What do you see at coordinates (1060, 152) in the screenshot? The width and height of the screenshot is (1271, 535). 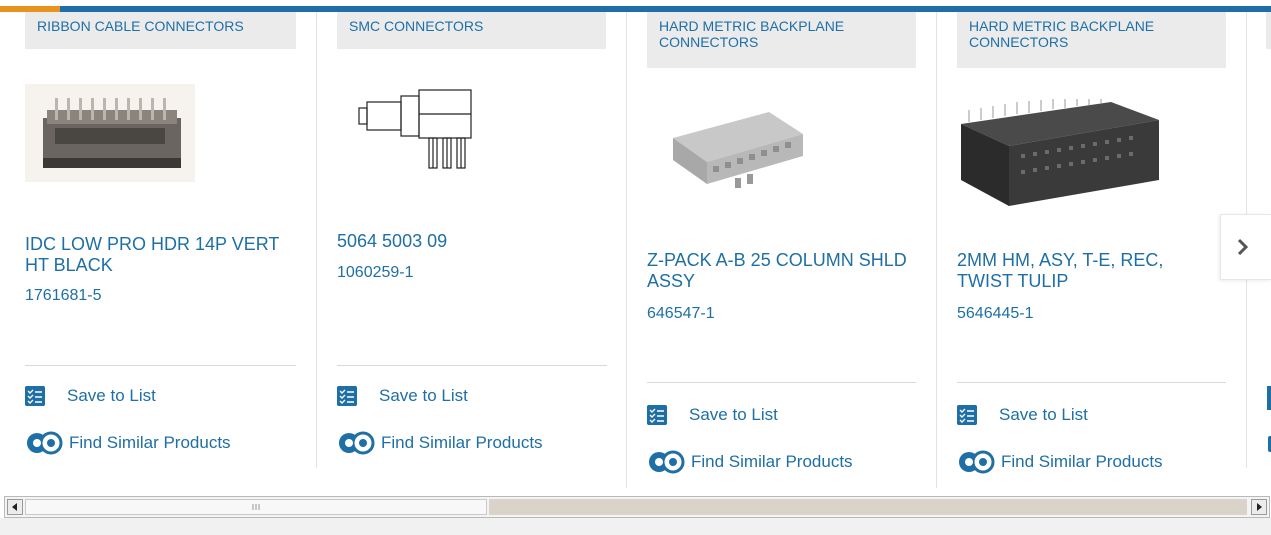 I see `hm-connector-image` at bounding box center [1060, 152].